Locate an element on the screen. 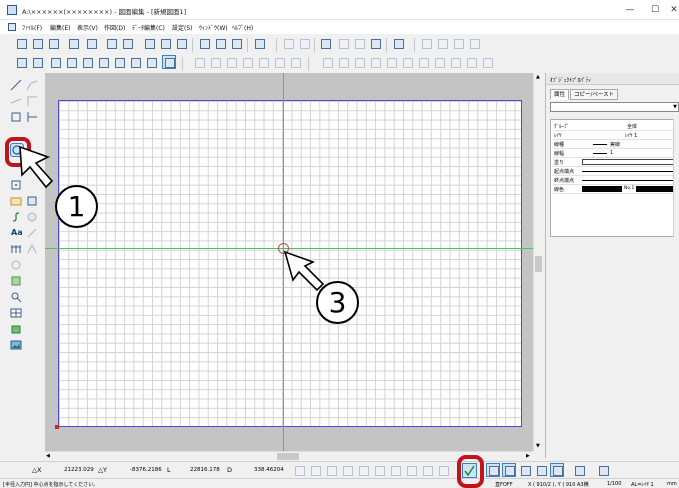 The width and height of the screenshot is (679, 488). axis-tool-icon is located at coordinates (32, 117).